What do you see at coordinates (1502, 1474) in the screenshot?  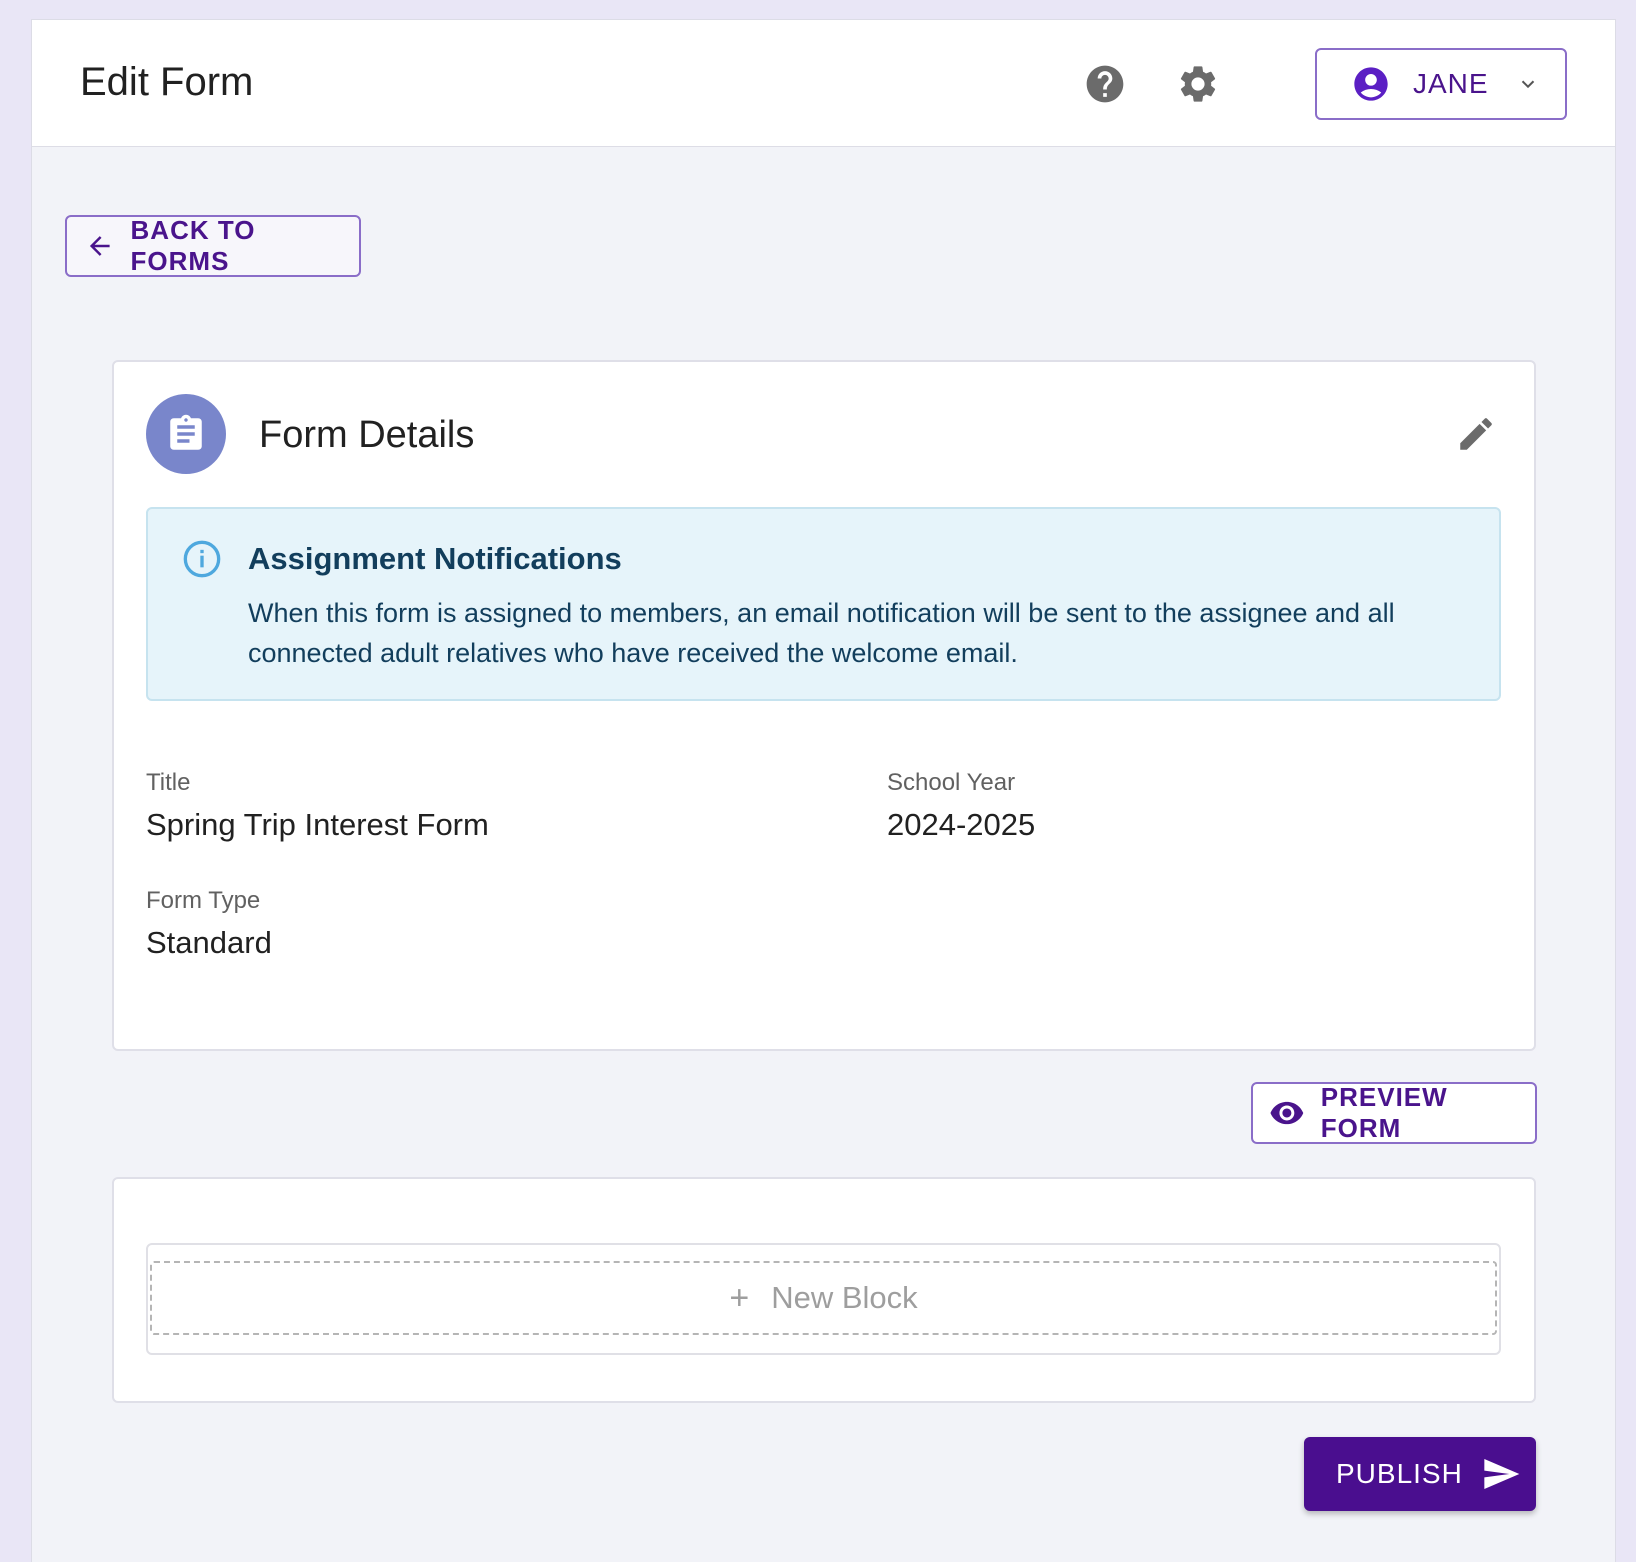 I see `send-icon` at bounding box center [1502, 1474].